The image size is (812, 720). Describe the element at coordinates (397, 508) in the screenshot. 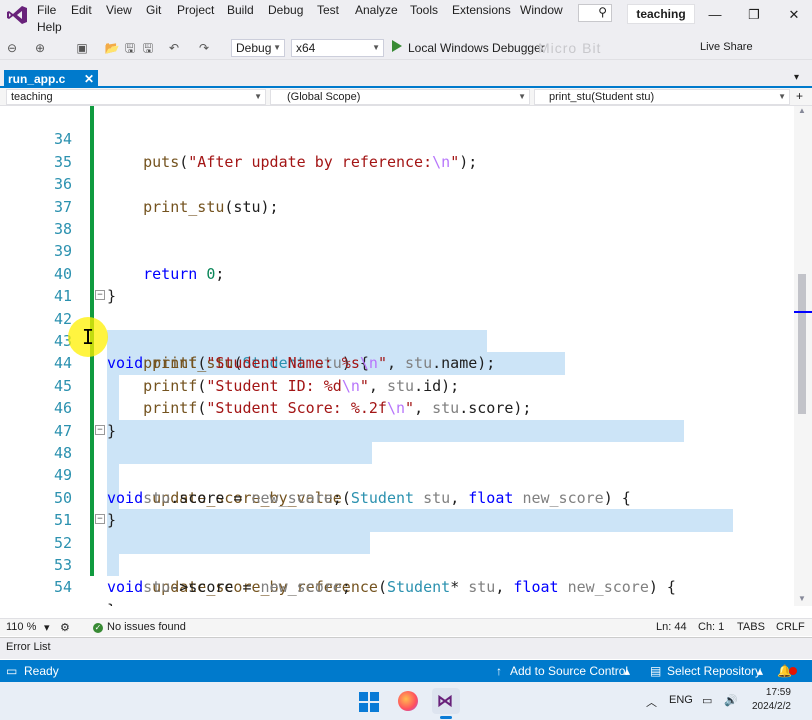

I see `code-line: 51` at that location.